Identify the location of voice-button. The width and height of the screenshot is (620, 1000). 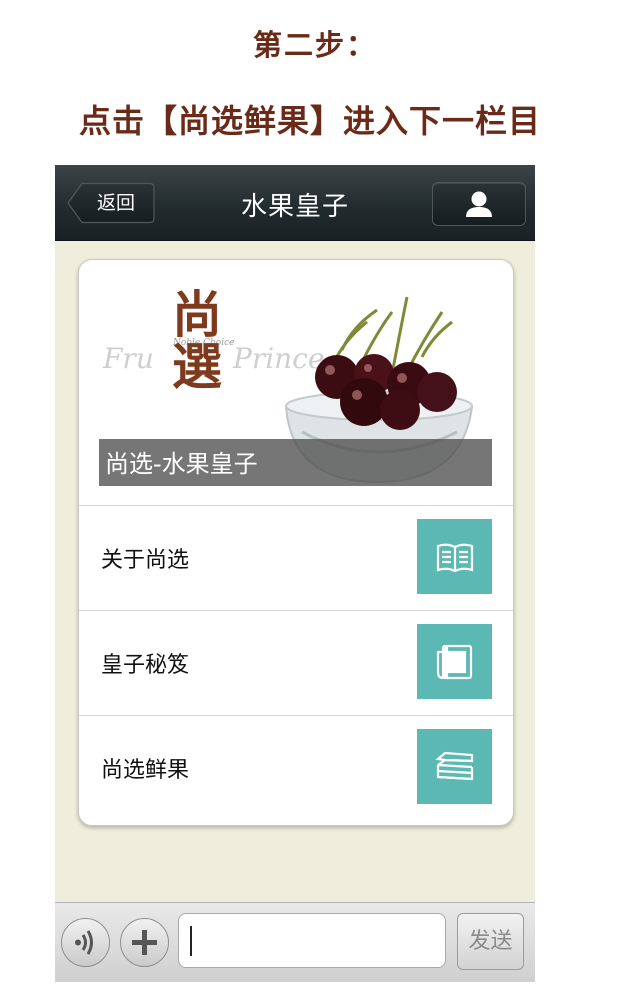
(85, 942).